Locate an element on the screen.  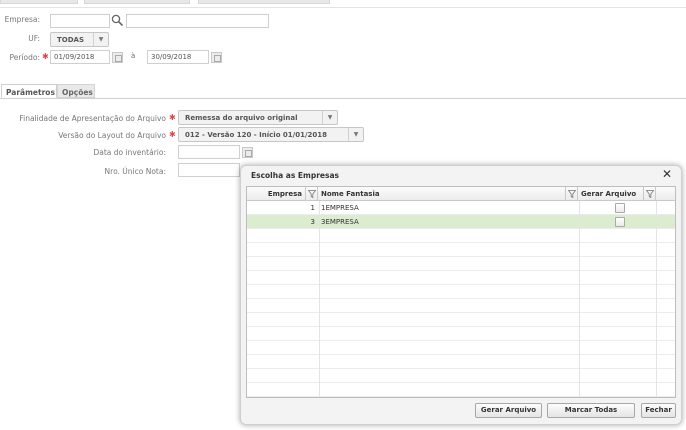
column-header-nome-fantasia: Nome Fantasia is located at coordinates (442, 194).